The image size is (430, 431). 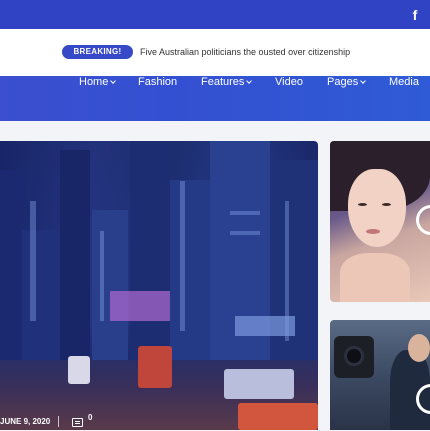 I want to click on comment-icon, so click(x=77, y=422).